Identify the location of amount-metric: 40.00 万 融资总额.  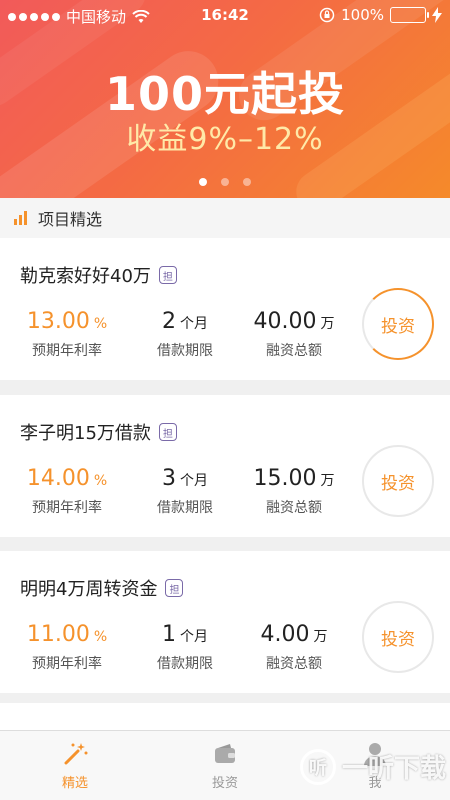
(294, 334).